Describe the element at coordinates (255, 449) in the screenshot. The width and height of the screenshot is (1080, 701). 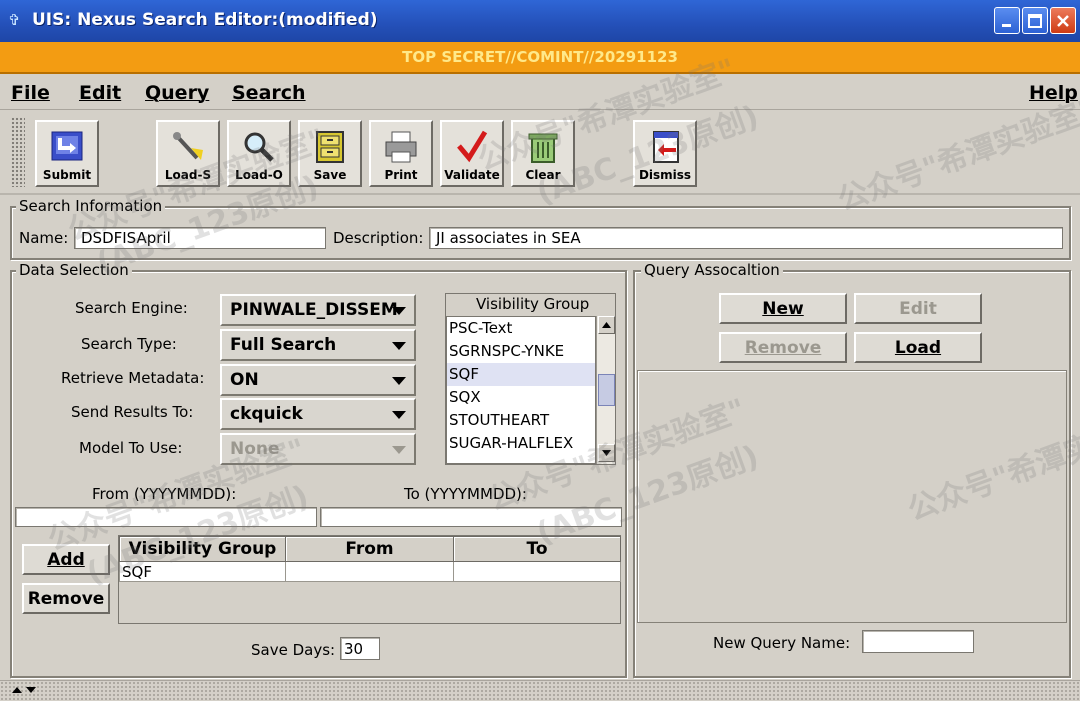
I see `model-value: None` at that location.